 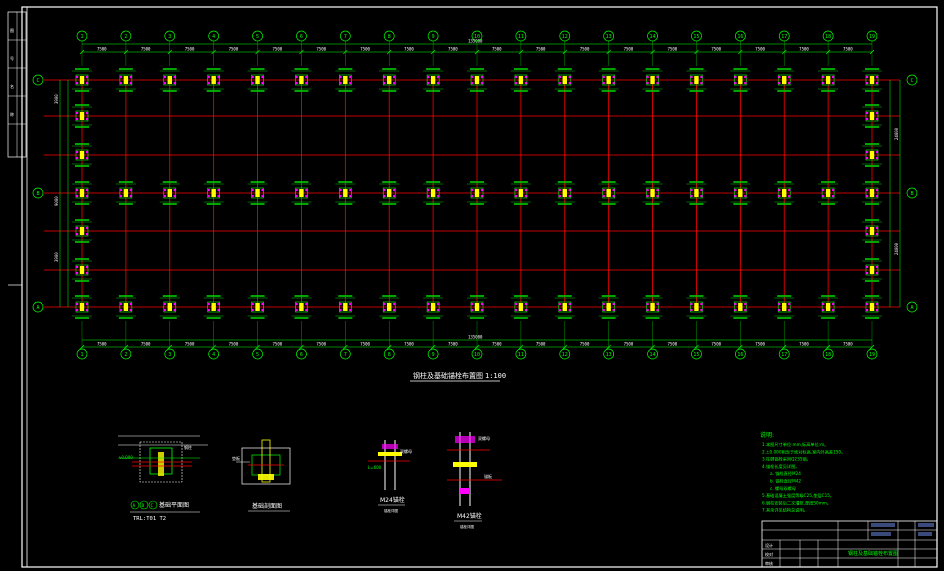 What do you see at coordinates (56, 99) in the screenshot?
I see `vertical-dimension: 3900` at bounding box center [56, 99].